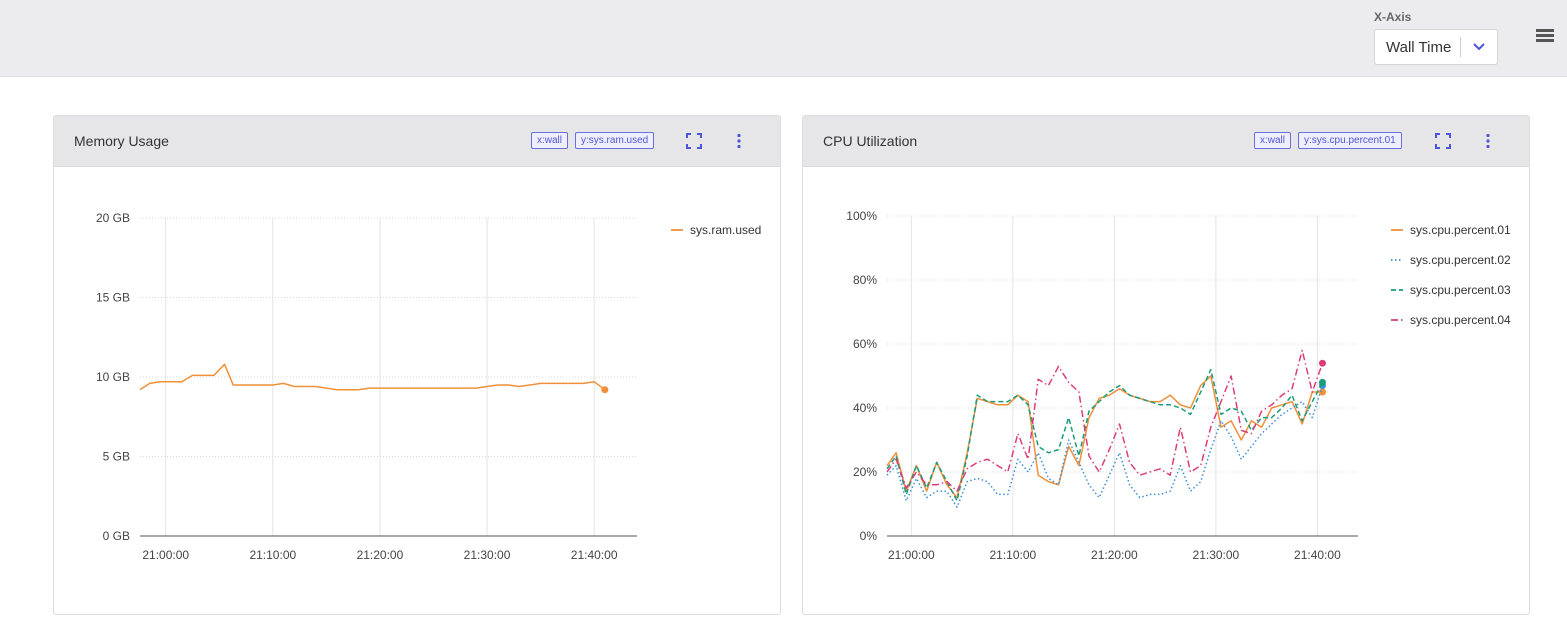 The width and height of the screenshot is (1567, 630). Describe the element at coordinates (1105, 446) in the screenshot. I see `series-line-sys.cpu.percent.02` at that location.